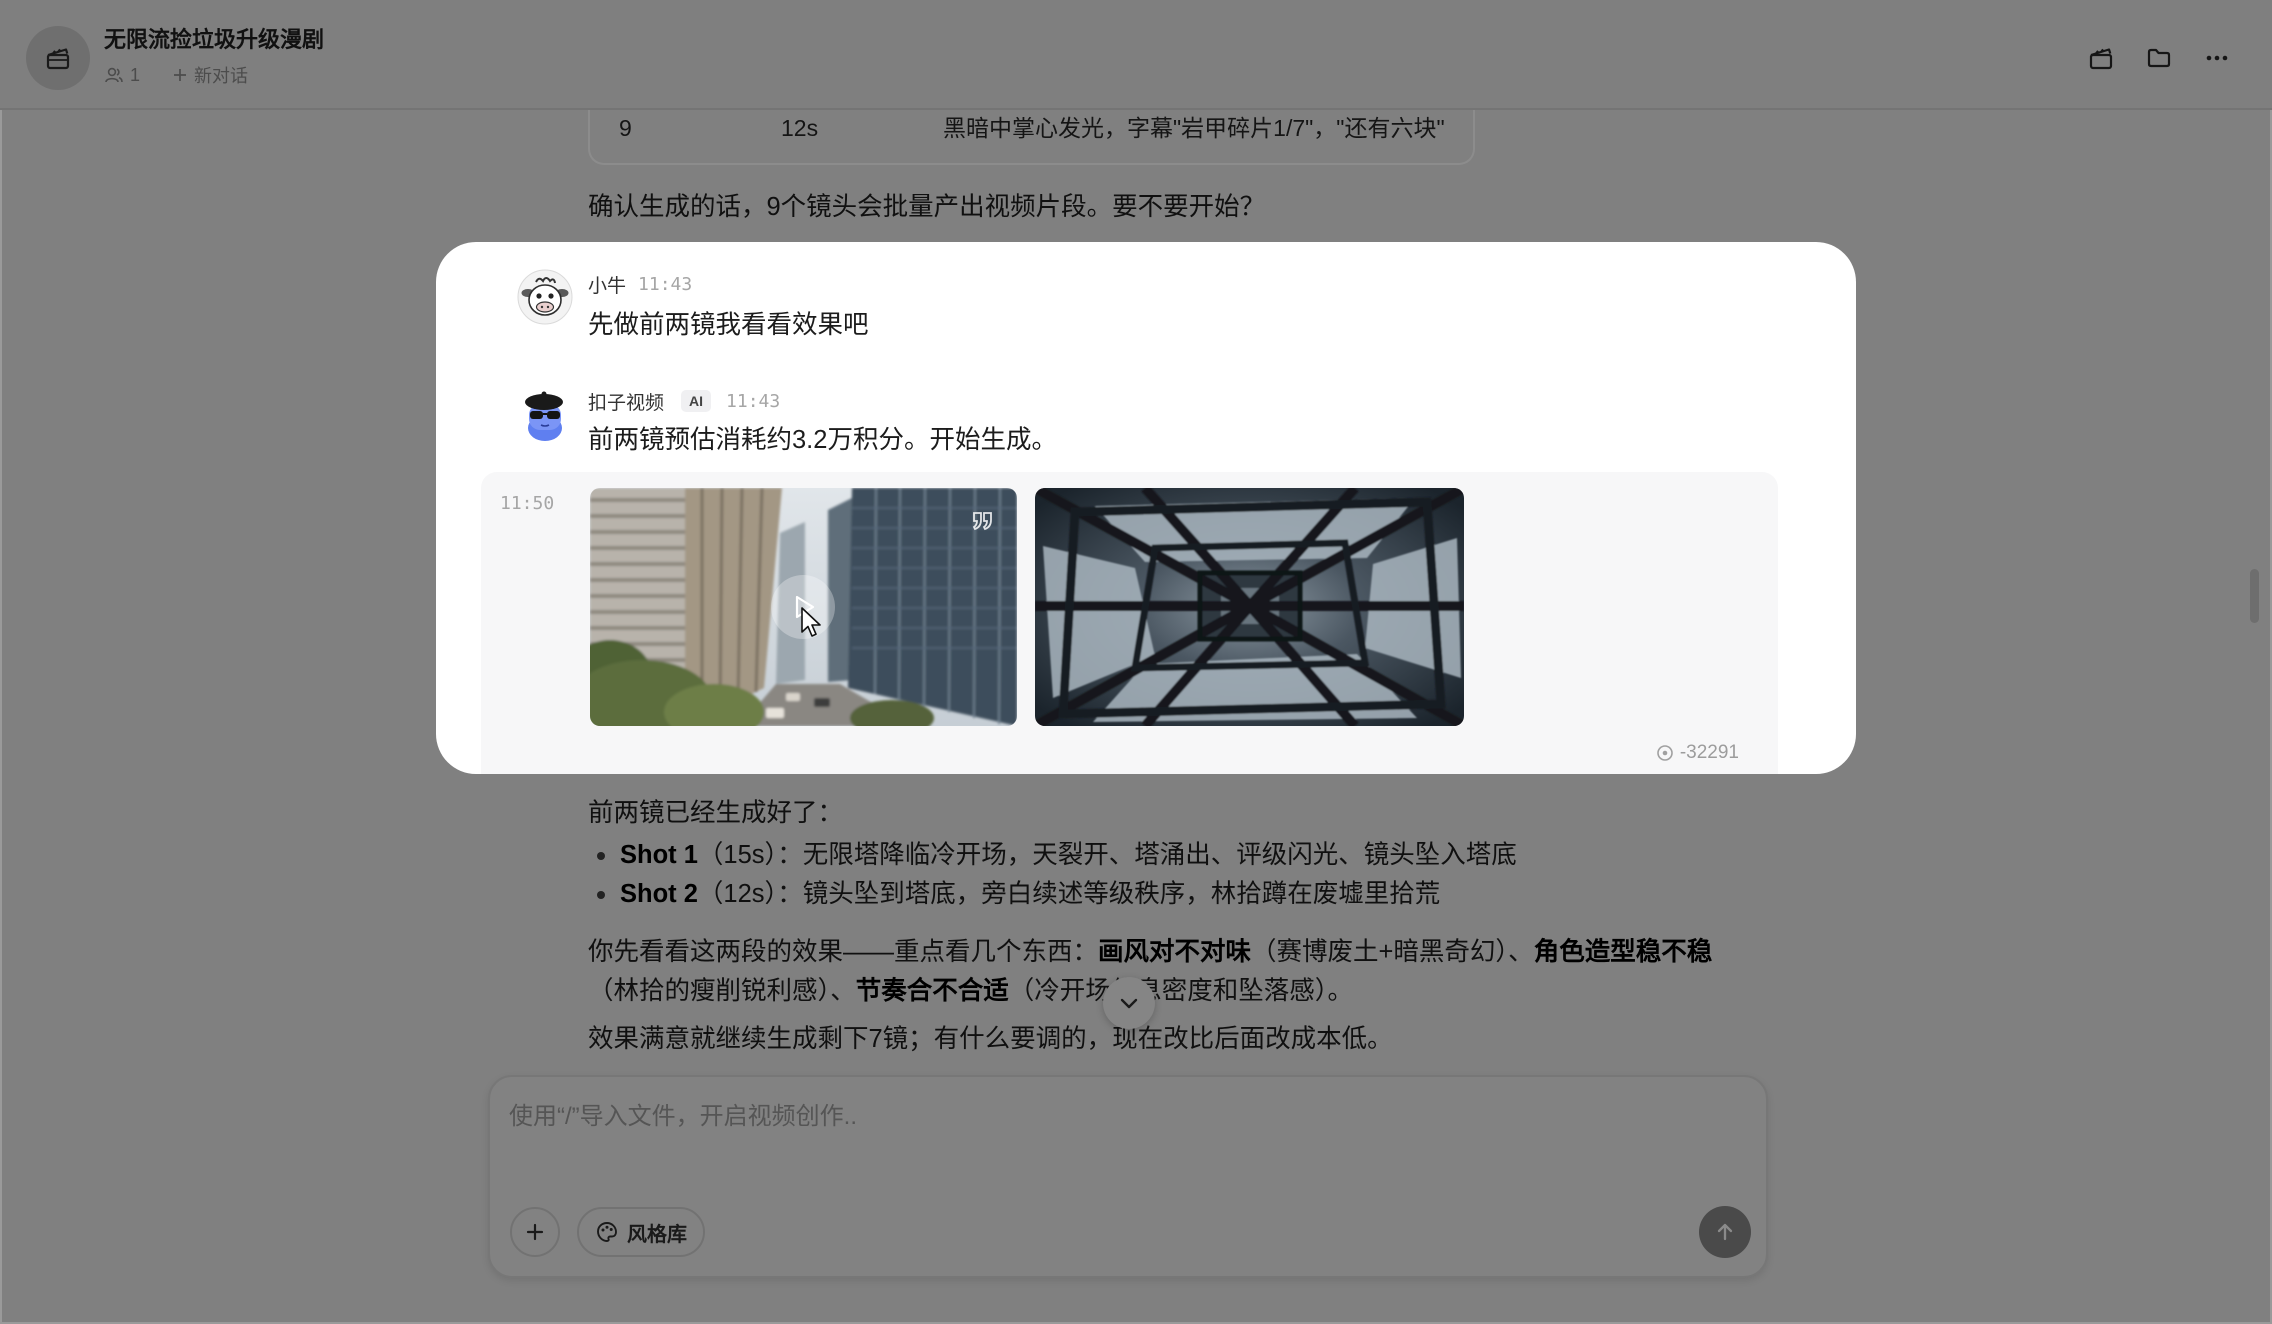  Describe the element at coordinates (659, 894) in the screenshot. I see `shot-title: Shot 2` at that location.